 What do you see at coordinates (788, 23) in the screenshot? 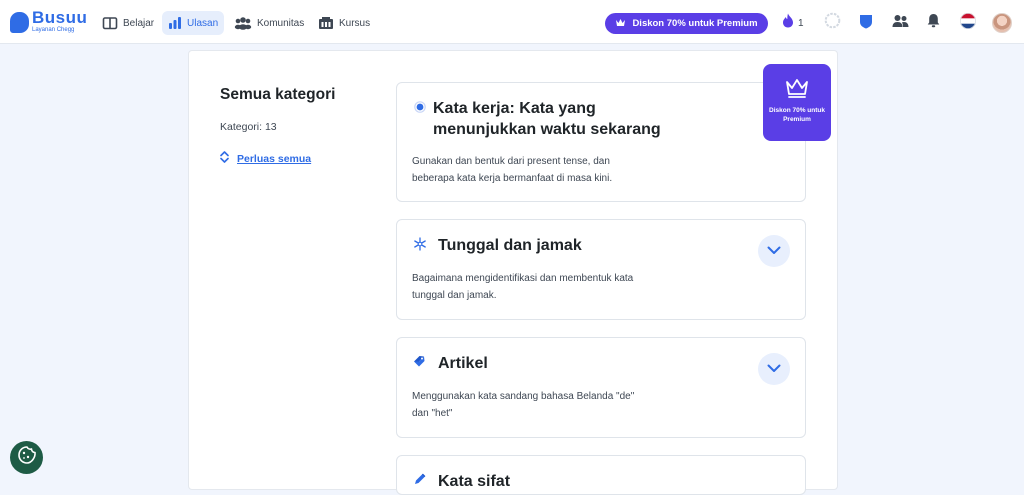
I see `flame-icon` at bounding box center [788, 23].